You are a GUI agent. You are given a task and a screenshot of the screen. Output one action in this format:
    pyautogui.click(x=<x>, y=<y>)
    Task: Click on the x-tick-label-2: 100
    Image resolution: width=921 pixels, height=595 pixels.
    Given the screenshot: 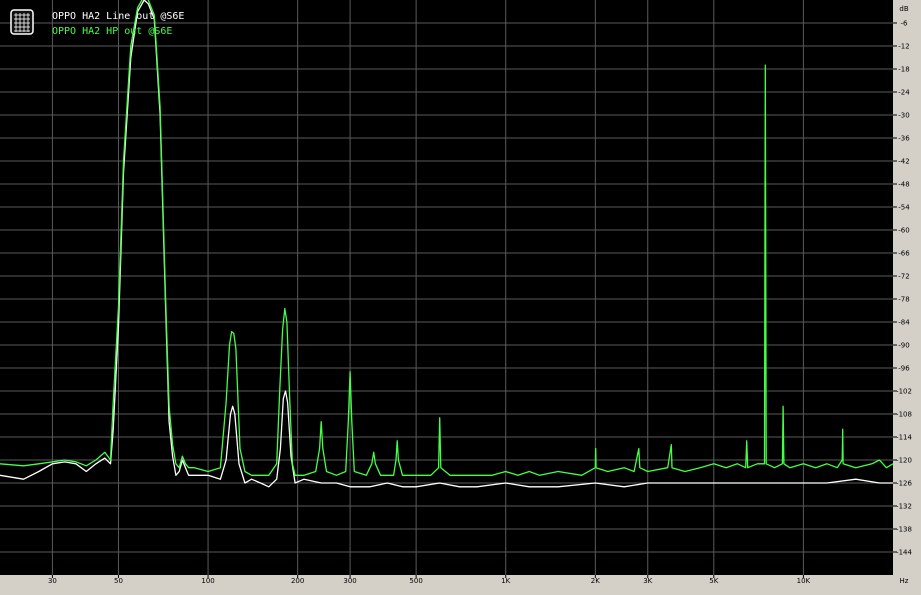 What is the action you would take?
    pyautogui.click(x=207, y=581)
    